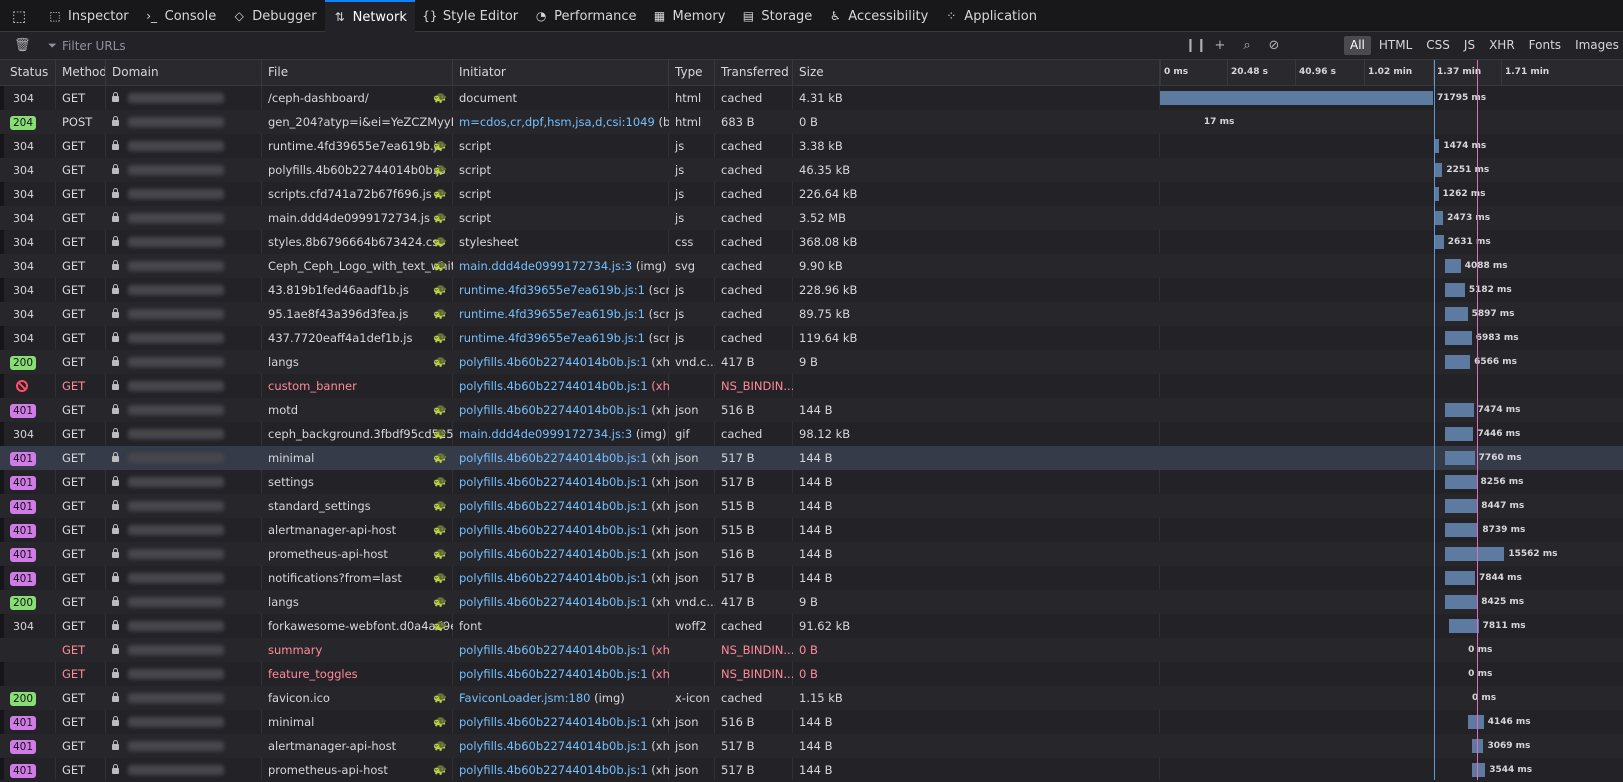 The height and width of the screenshot is (782, 1623). Describe the element at coordinates (30, 72) in the screenshot. I see `column-status: Status` at that location.